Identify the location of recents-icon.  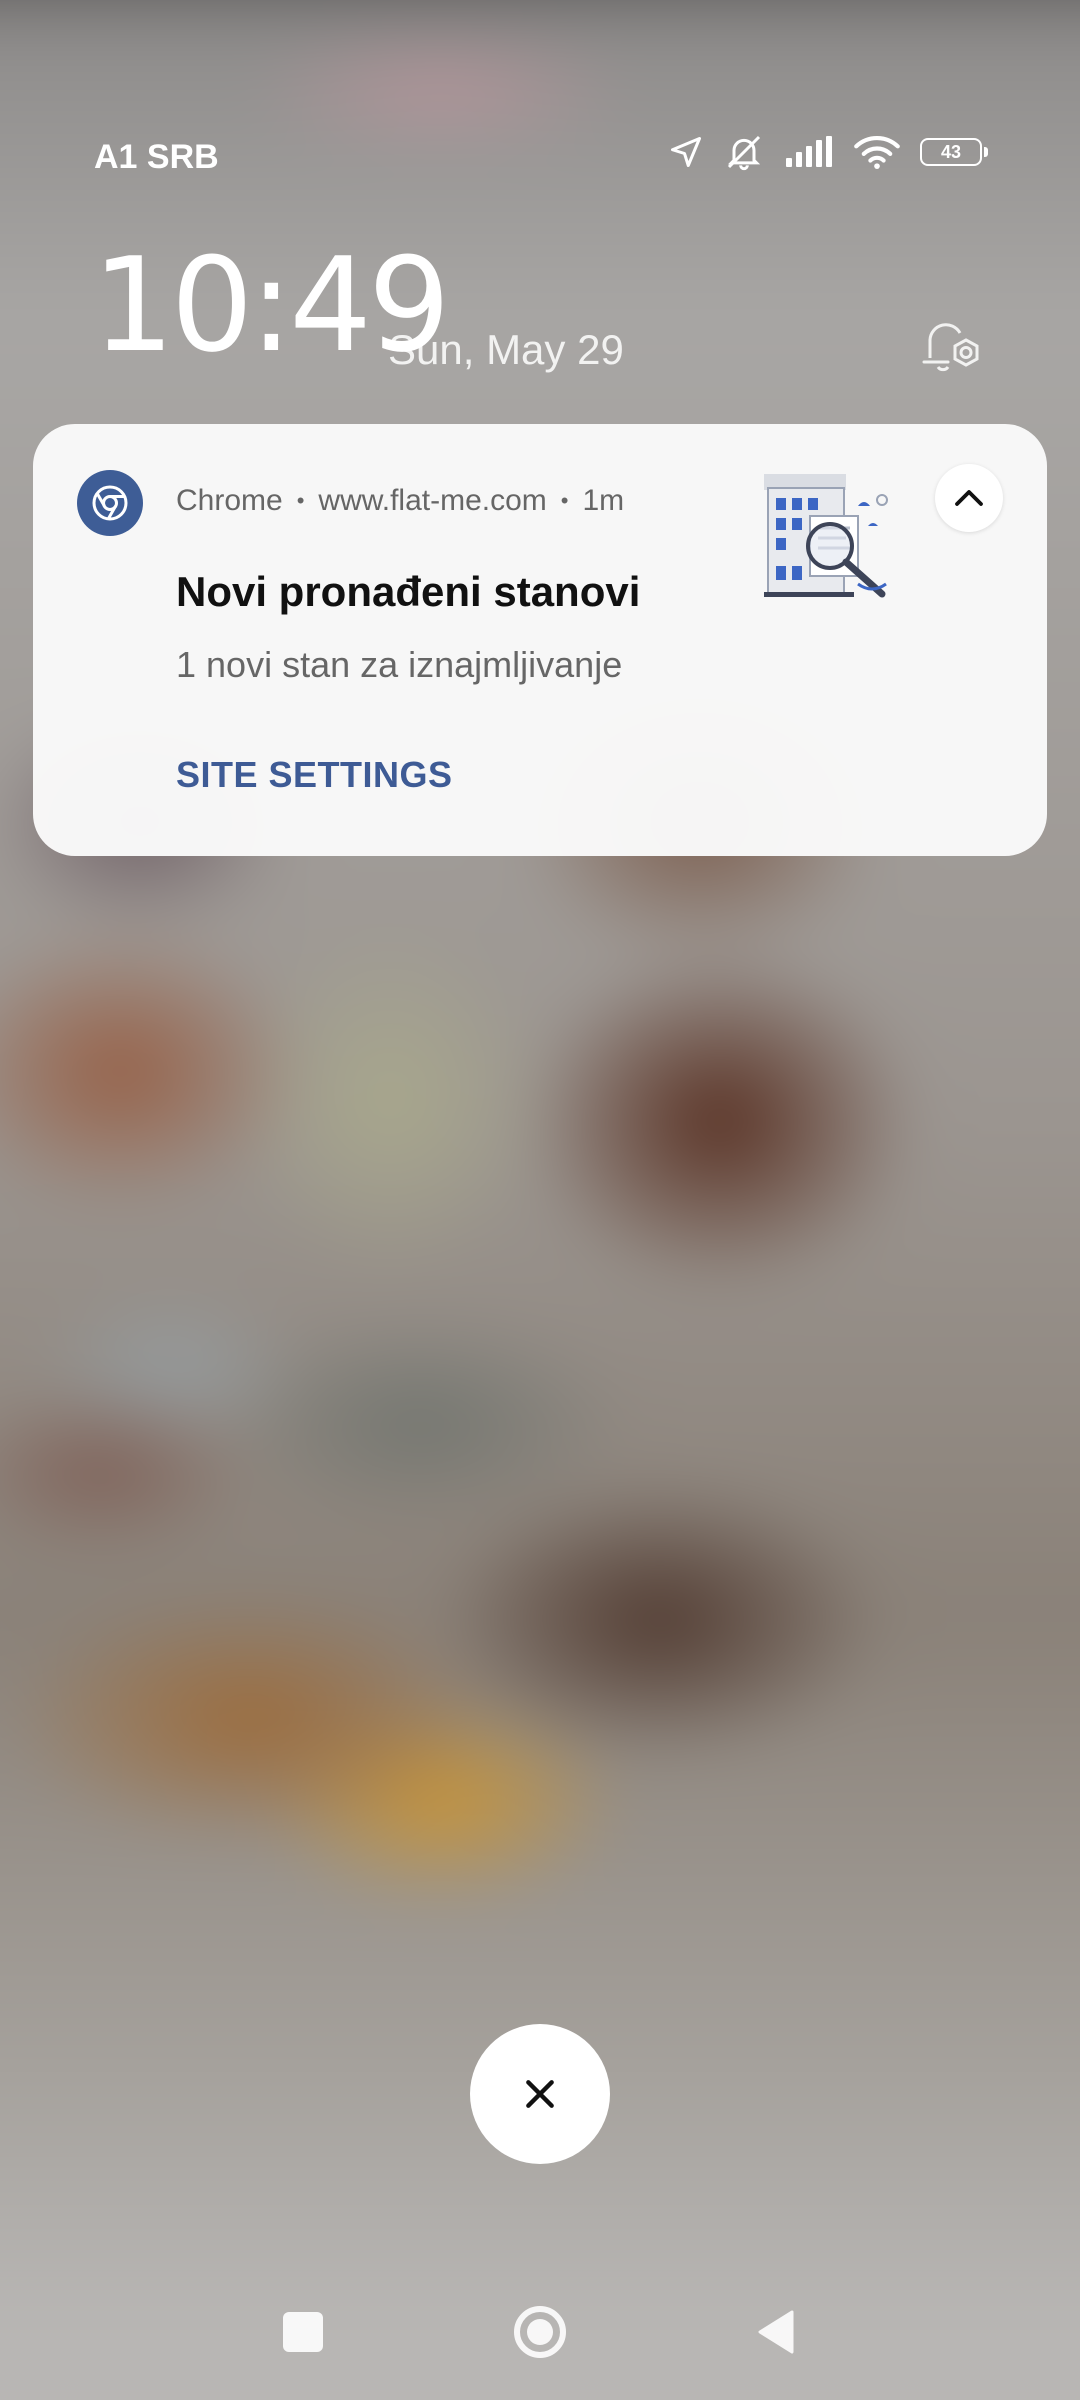
(303, 2332).